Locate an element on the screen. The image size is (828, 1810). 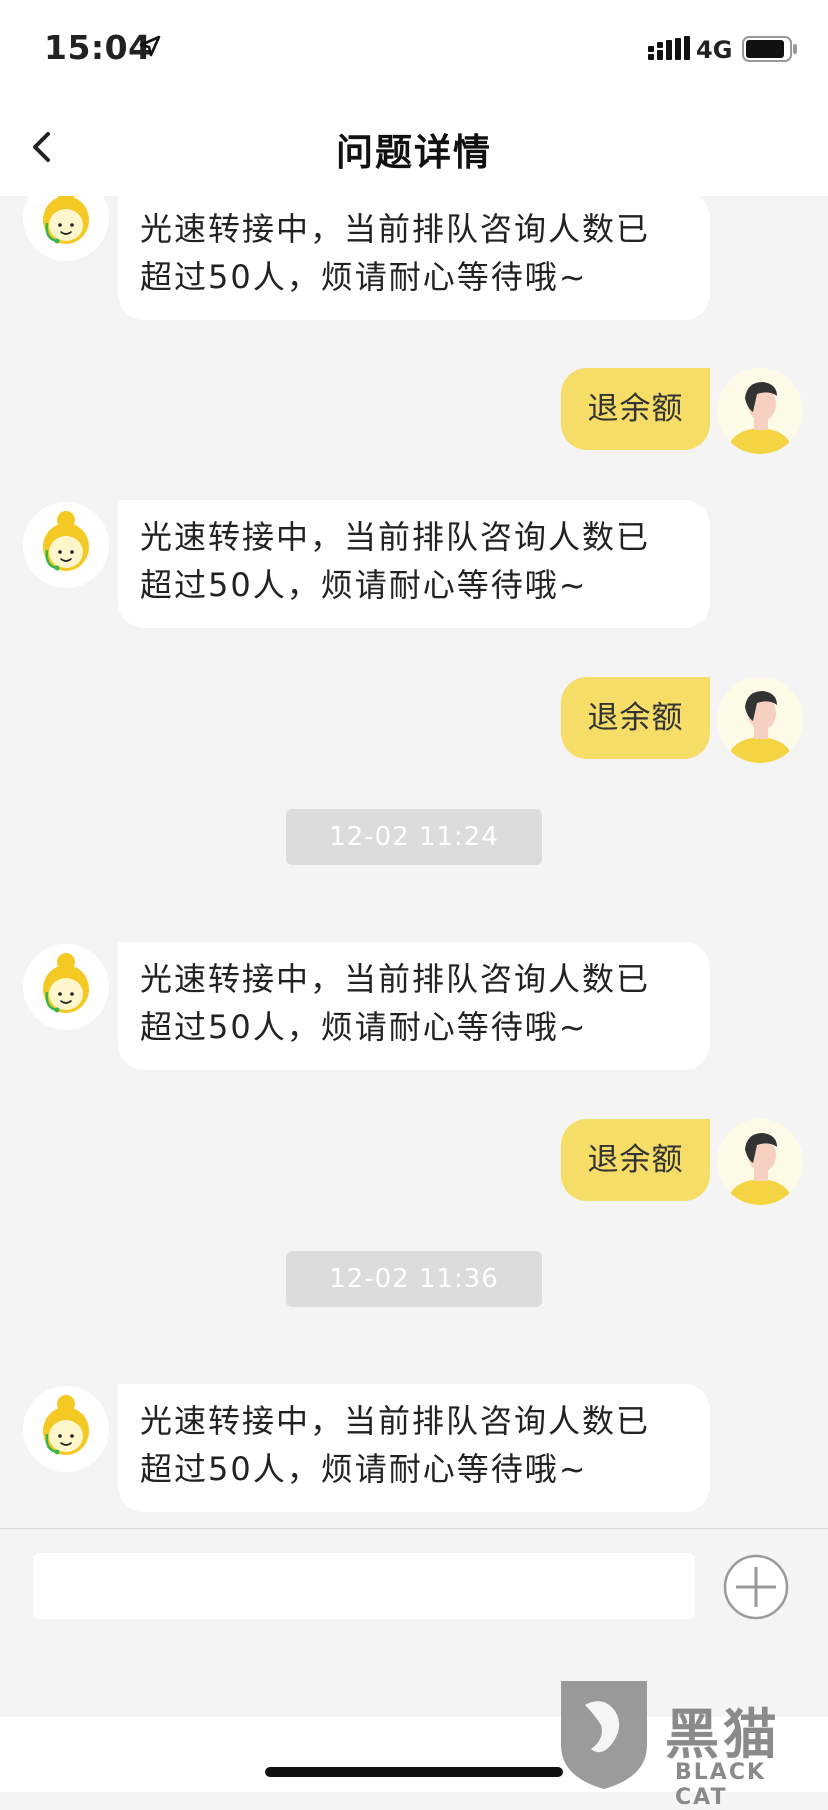
signal-icon is located at coordinates (669, 48).